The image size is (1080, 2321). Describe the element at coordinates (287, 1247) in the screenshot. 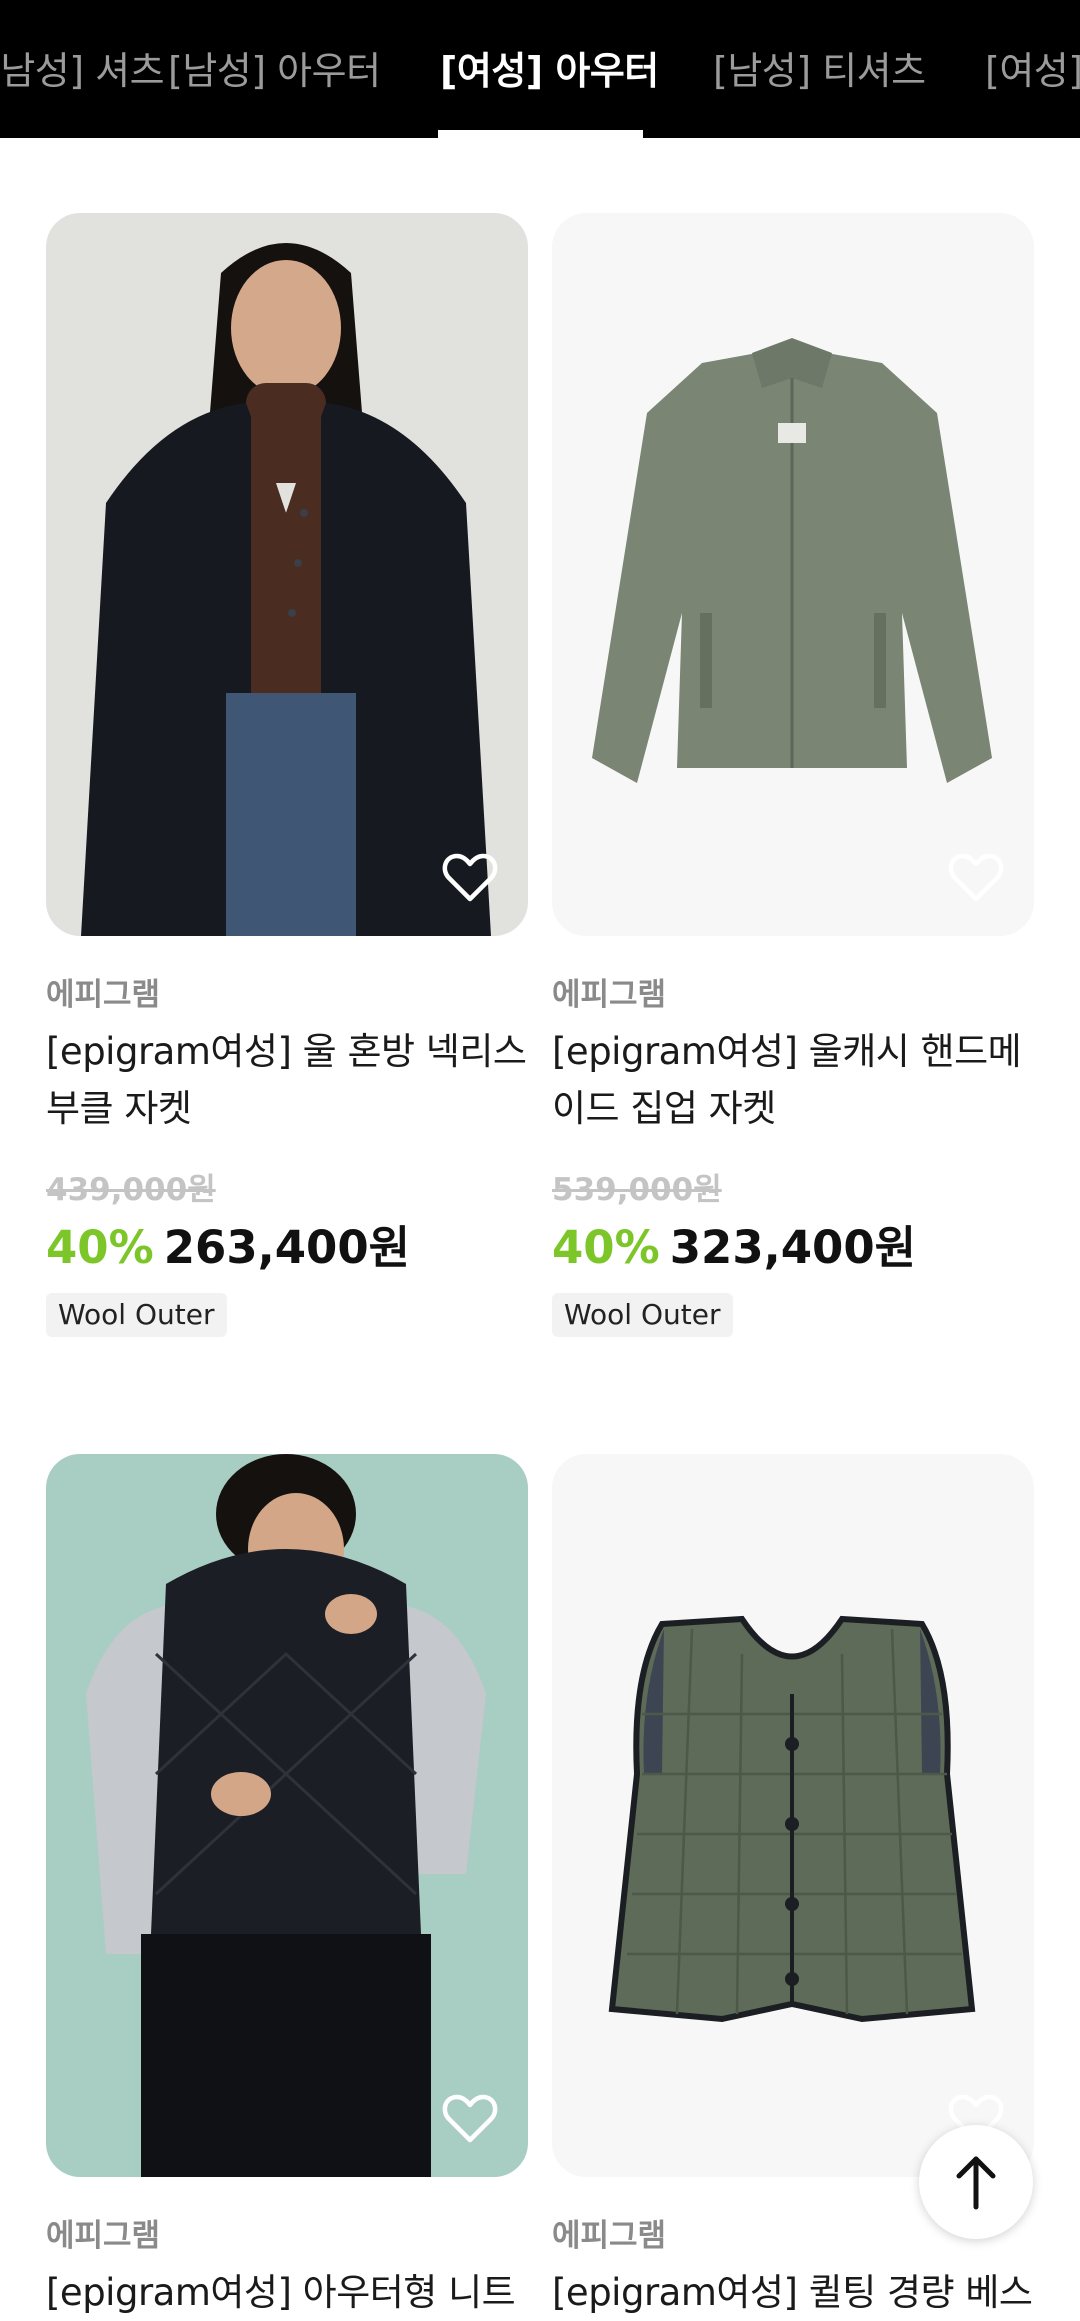

I see `sale-price: 263,400원` at that location.